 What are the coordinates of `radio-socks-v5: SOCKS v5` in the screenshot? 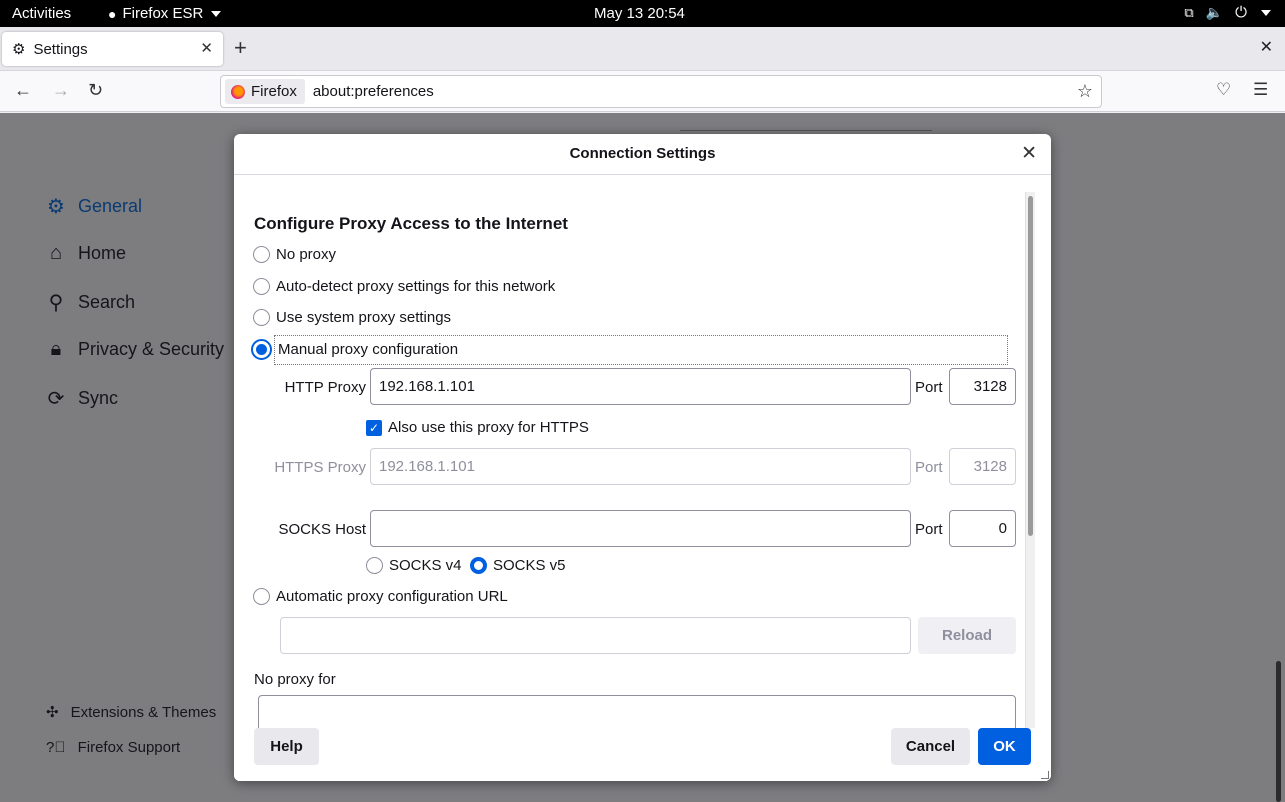 It's located at (518, 565).